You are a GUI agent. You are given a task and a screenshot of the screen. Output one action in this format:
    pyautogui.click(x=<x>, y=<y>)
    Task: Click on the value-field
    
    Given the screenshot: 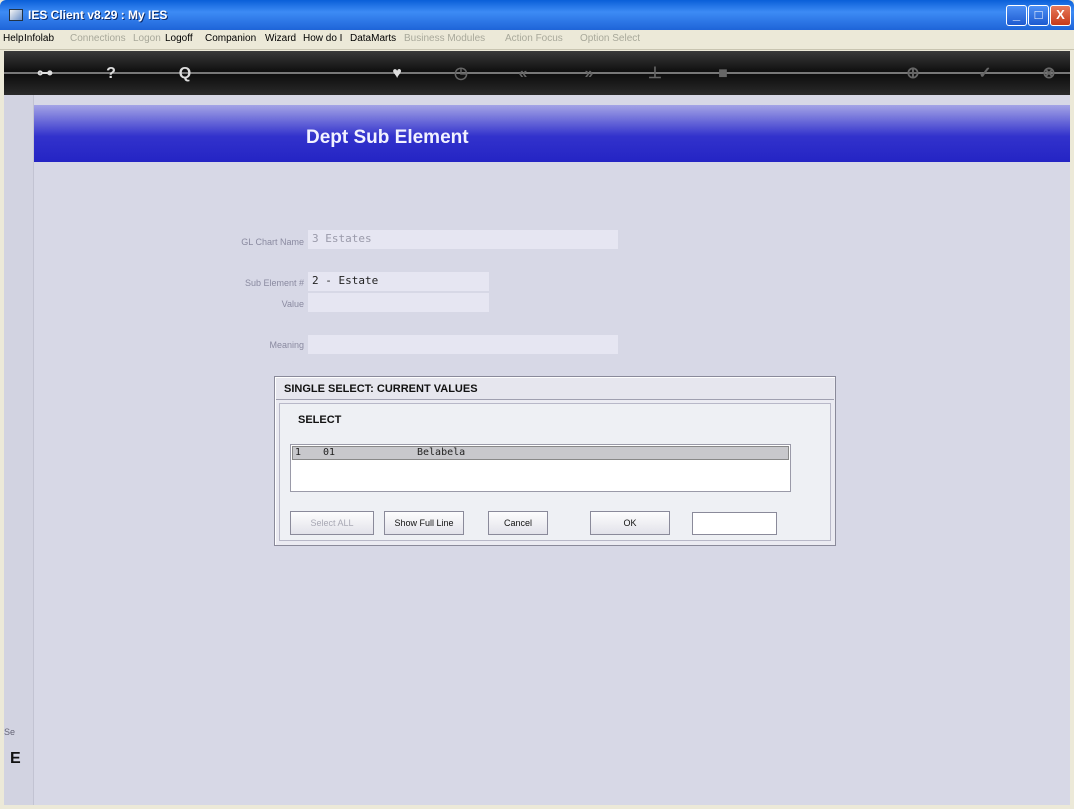 What is the action you would take?
    pyautogui.click(x=398, y=302)
    